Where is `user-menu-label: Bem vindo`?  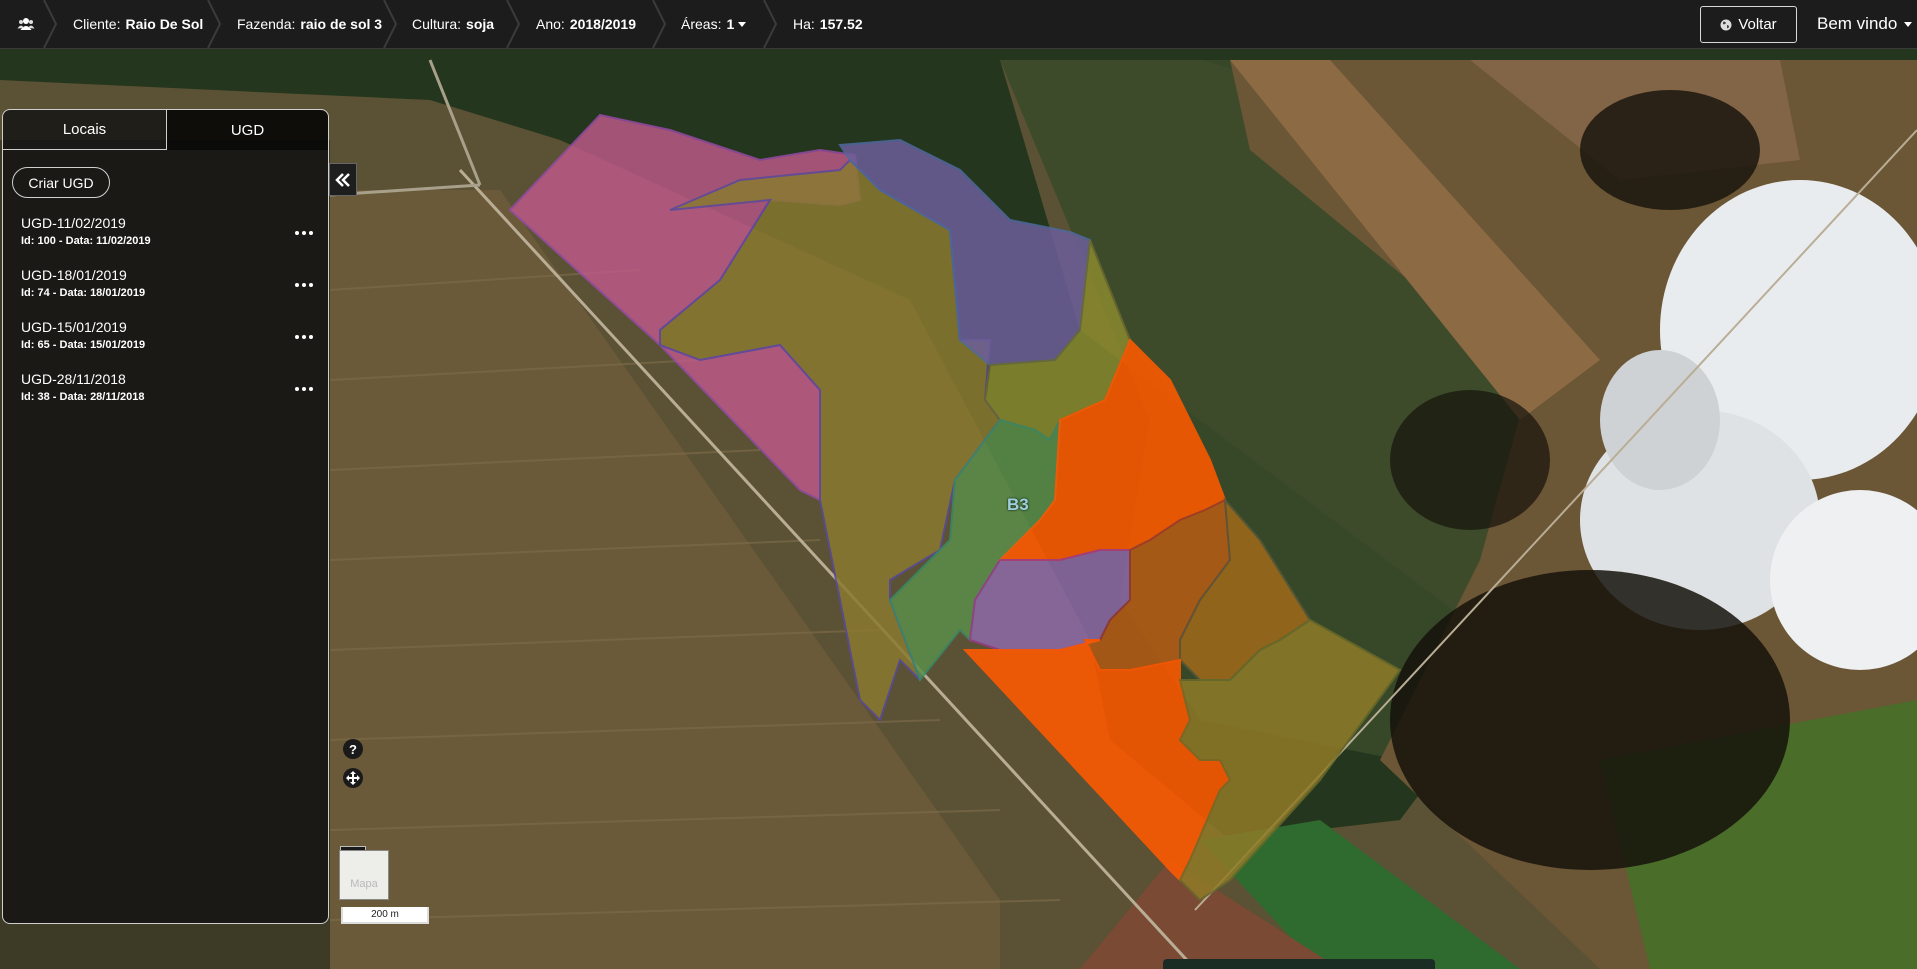 user-menu-label: Bem vindo is located at coordinates (1857, 23).